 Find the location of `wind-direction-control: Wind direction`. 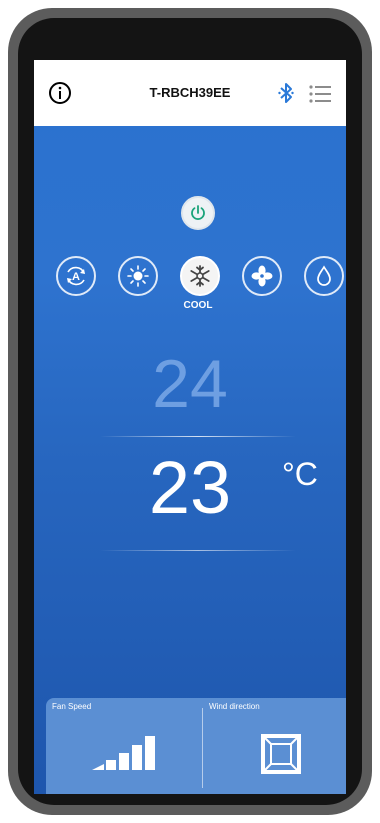

wind-direction-control: Wind direction is located at coordinates (274, 746).